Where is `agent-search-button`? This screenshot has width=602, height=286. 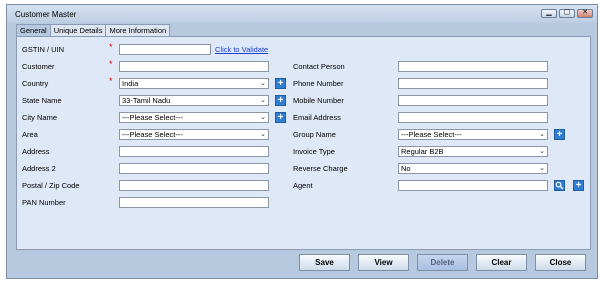 agent-search-button is located at coordinates (559, 185).